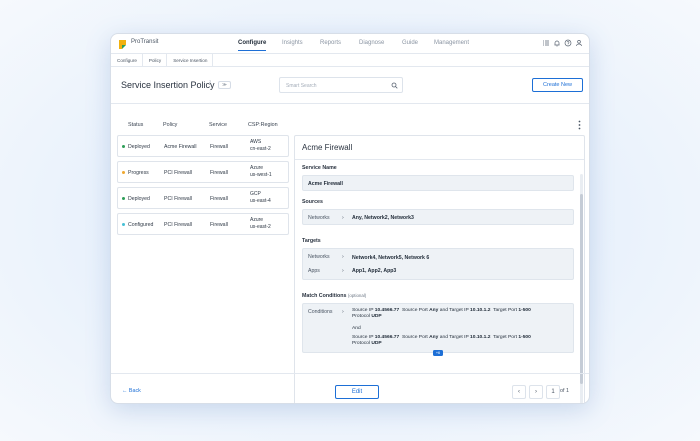 The height and width of the screenshot is (441, 700). What do you see at coordinates (319, 218) in the screenshot?
I see `sources-key: Networks` at bounding box center [319, 218].